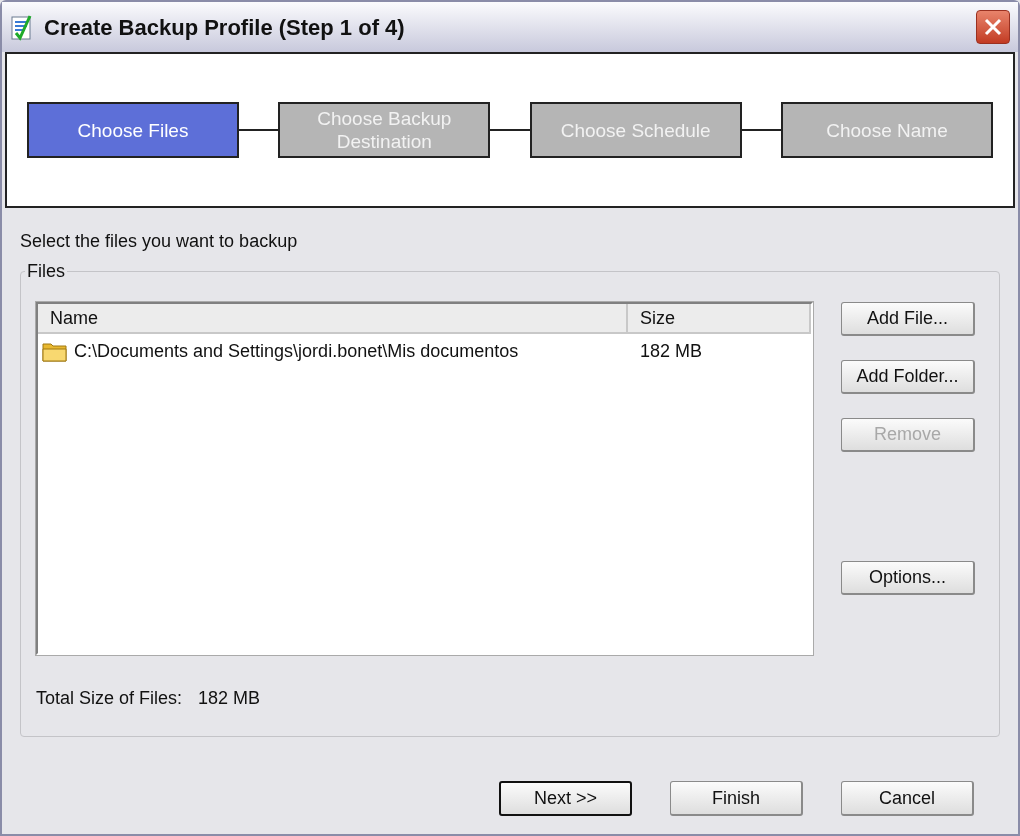  Describe the element at coordinates (333, 319) in the screenshot. I see `column-header: Name` at that location.